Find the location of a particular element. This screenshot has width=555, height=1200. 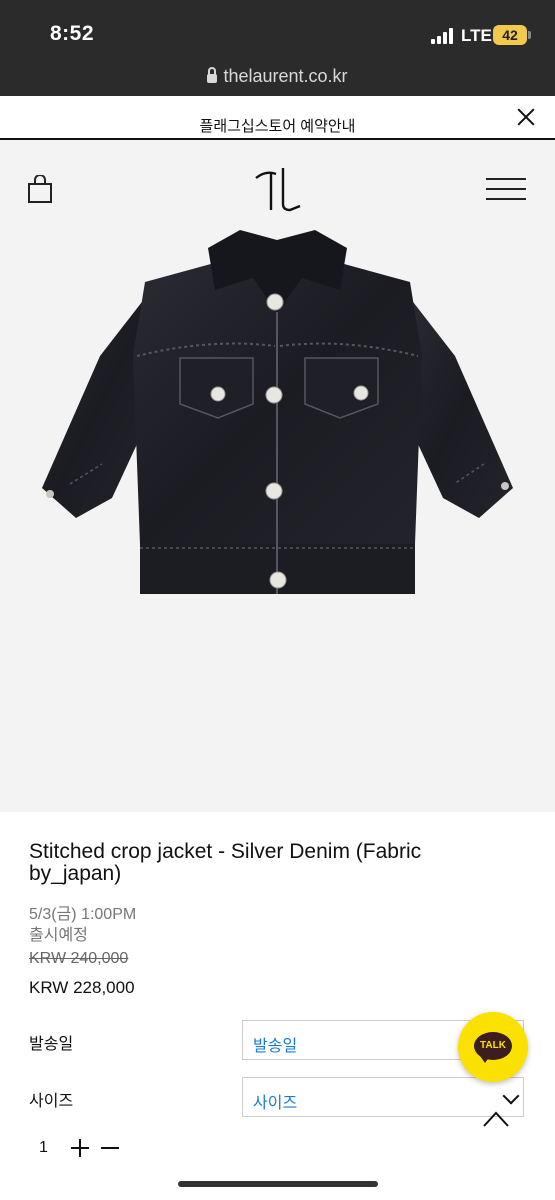

original-price: KRW 240,000 is located at coordinates (79, 958).